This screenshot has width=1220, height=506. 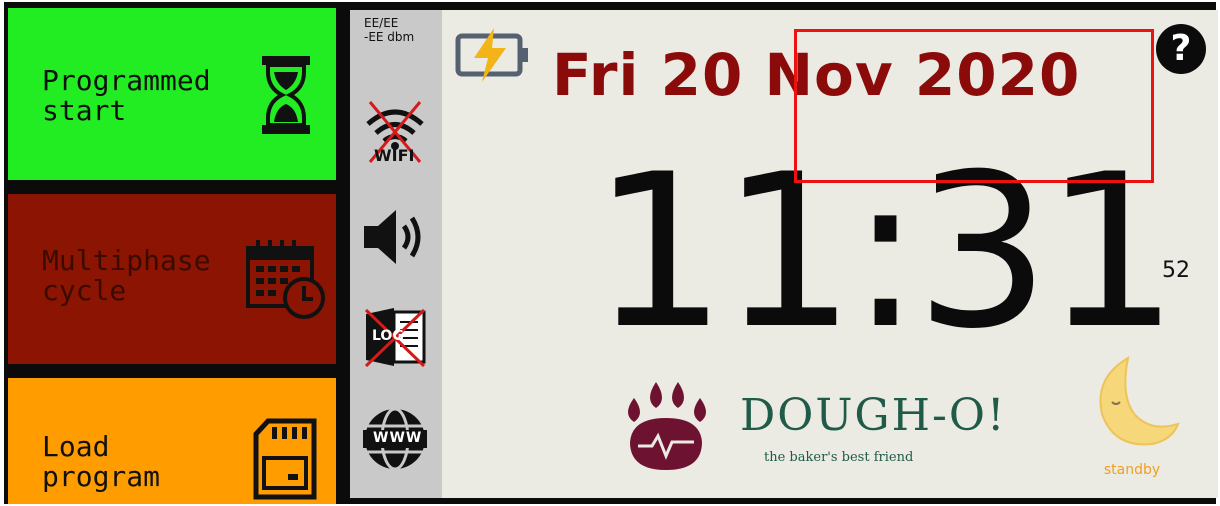 I want to click on battery-bolt-icon, so click(x=491, y=55).